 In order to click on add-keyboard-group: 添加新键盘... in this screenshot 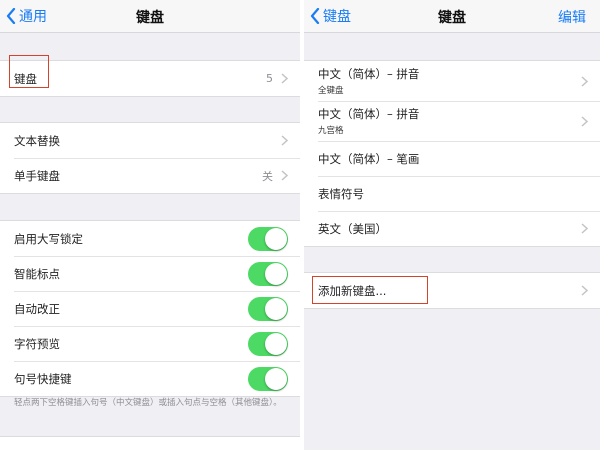, I will do `click(452, 290)`.